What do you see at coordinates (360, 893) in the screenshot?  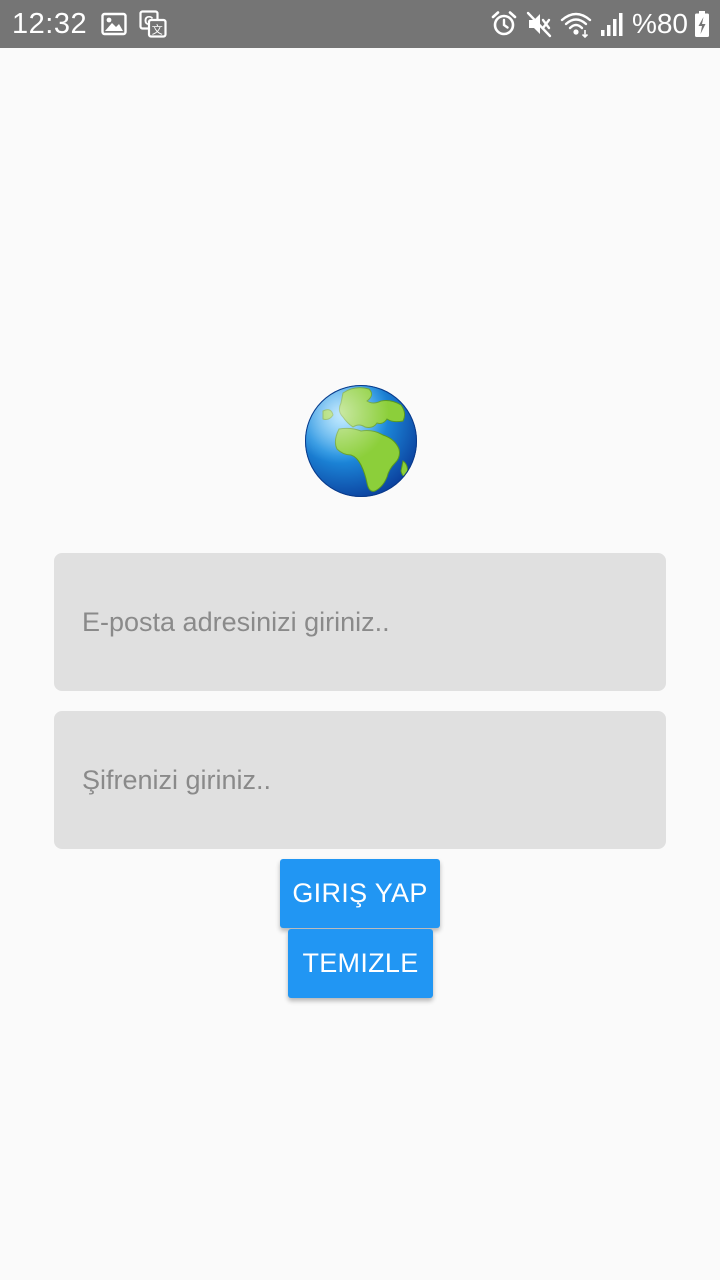 I see `login-button: GIRIŞ YAP` at bounding box center [360, 893].